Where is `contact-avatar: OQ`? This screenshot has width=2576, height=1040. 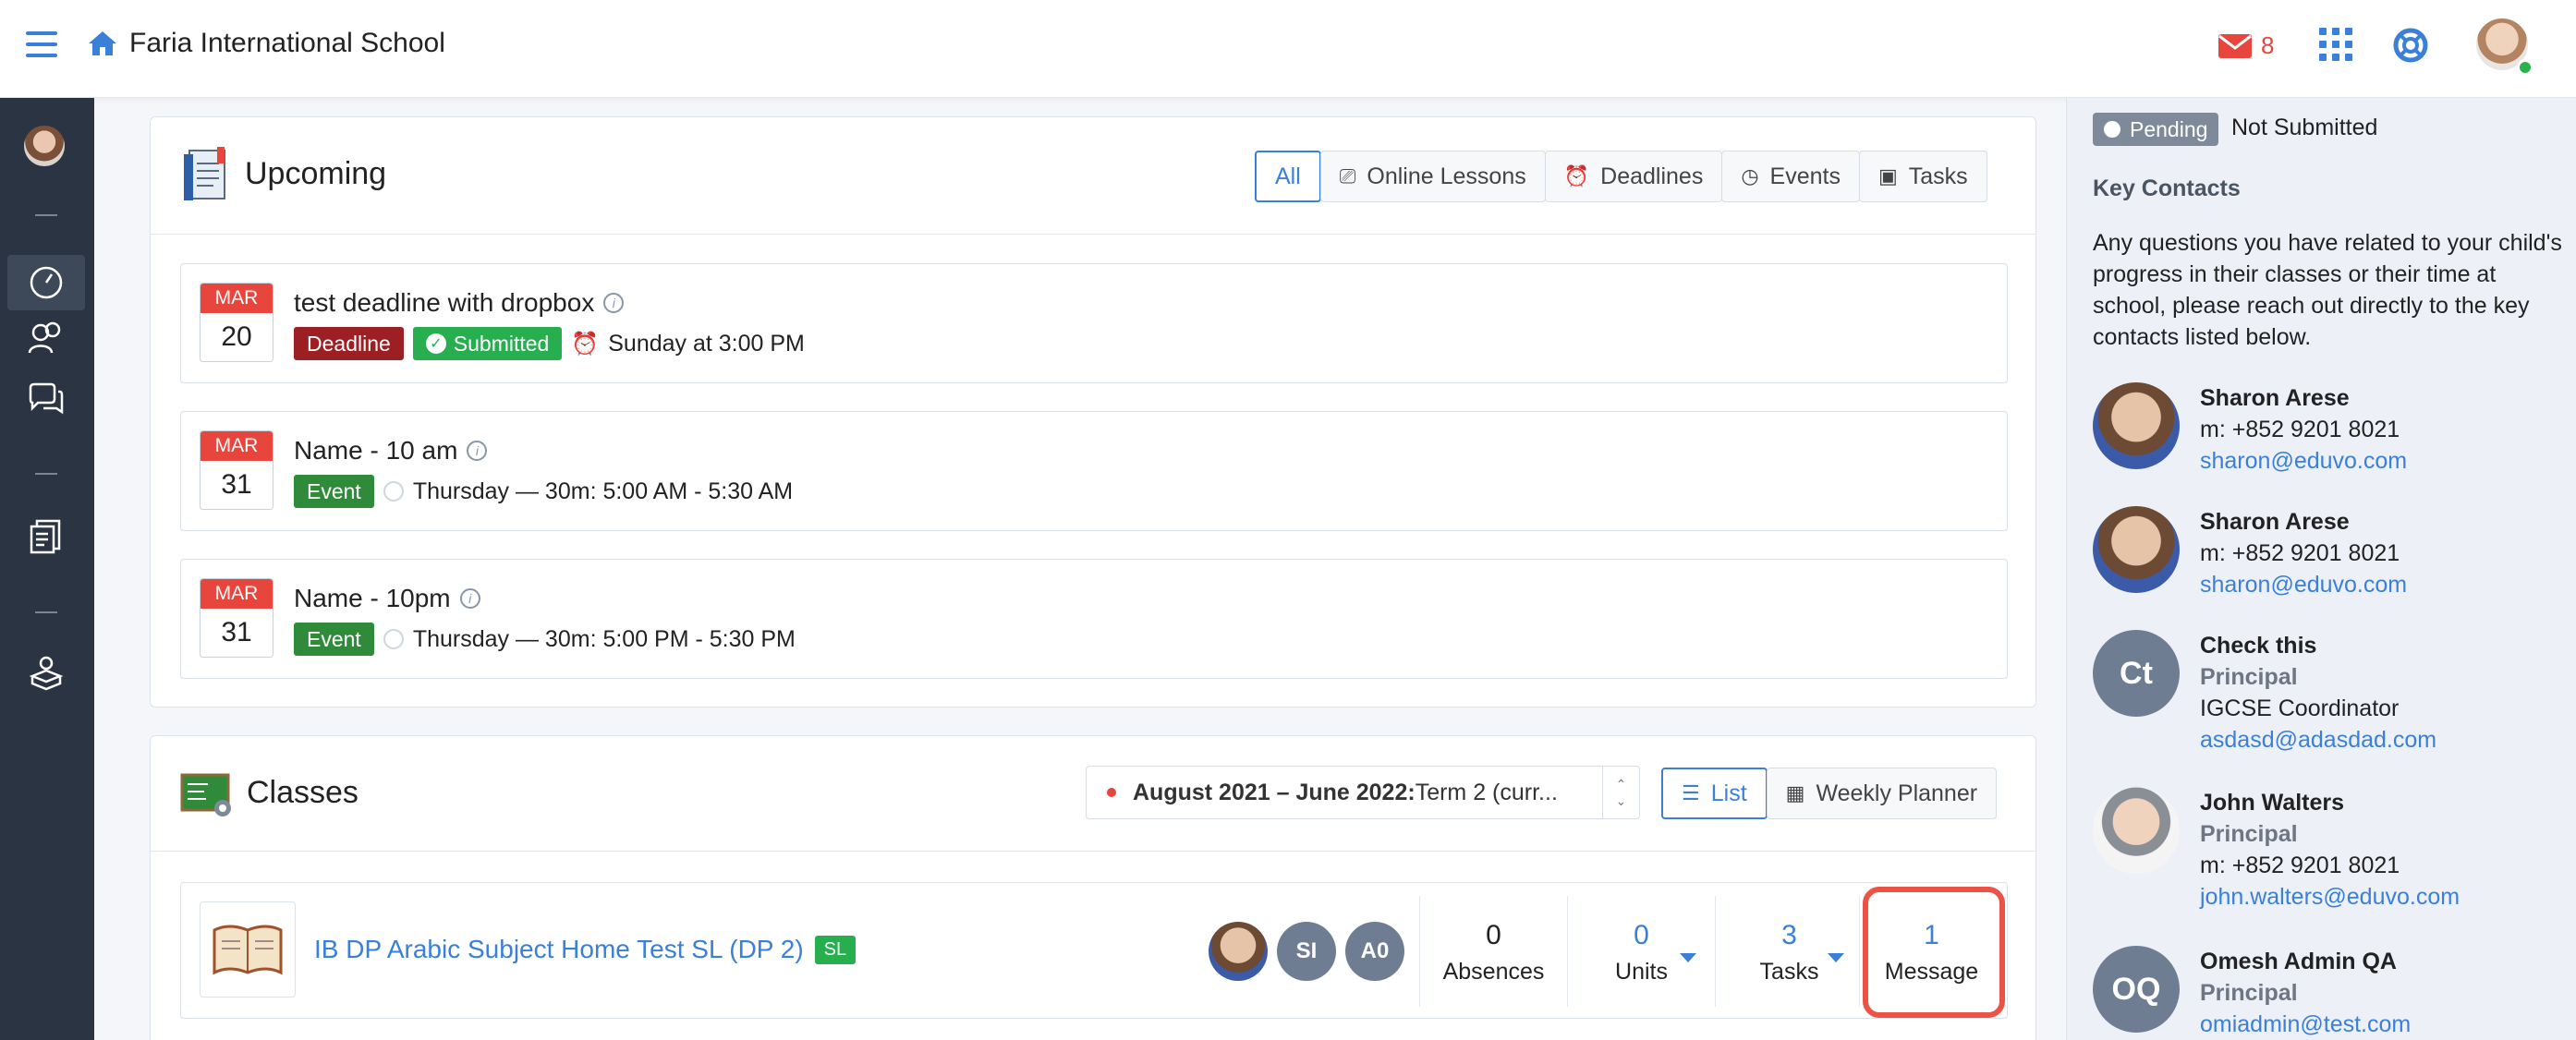
contact-avatar: OQ is located at coordinates (2136, 989).